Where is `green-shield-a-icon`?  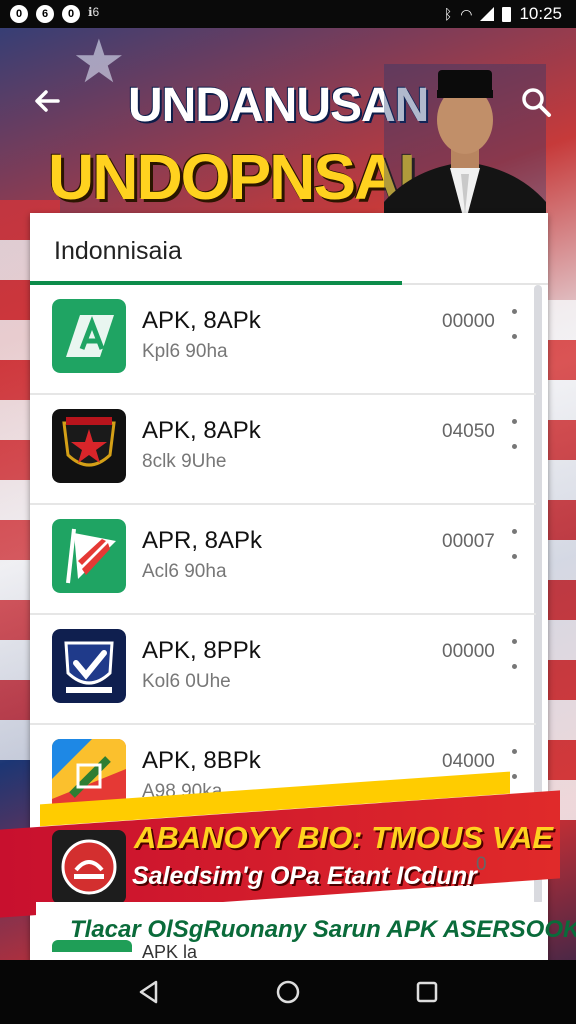 green-shield-a-icon is located at coordinates (89, 336).